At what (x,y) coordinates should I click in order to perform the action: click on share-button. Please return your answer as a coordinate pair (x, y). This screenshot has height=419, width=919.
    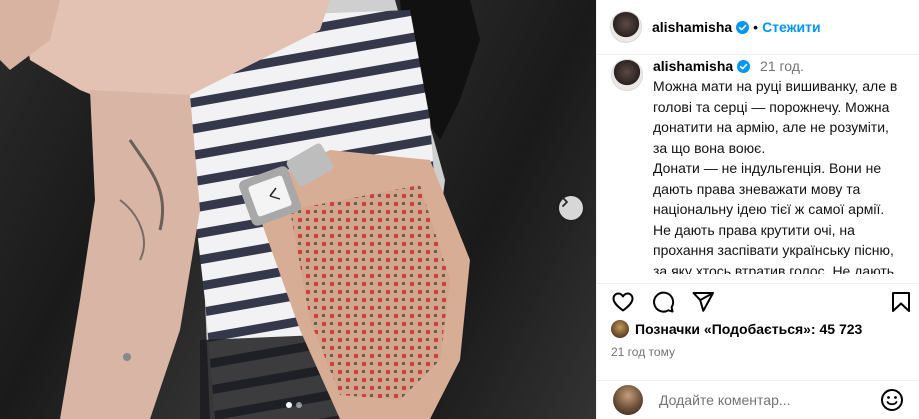
    Looking at the image, I should click on (703, 304).